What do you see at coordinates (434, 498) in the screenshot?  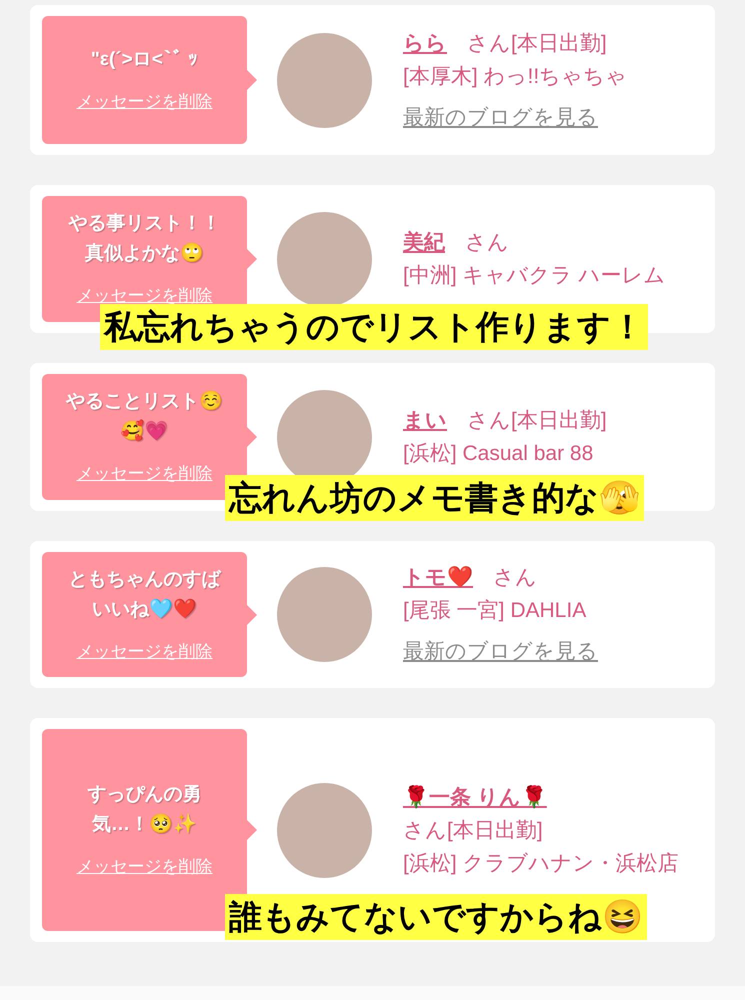 I see `caption-overlay: 忘れん坊のメモ書き的な🫣` at bounding box center [434, 498].